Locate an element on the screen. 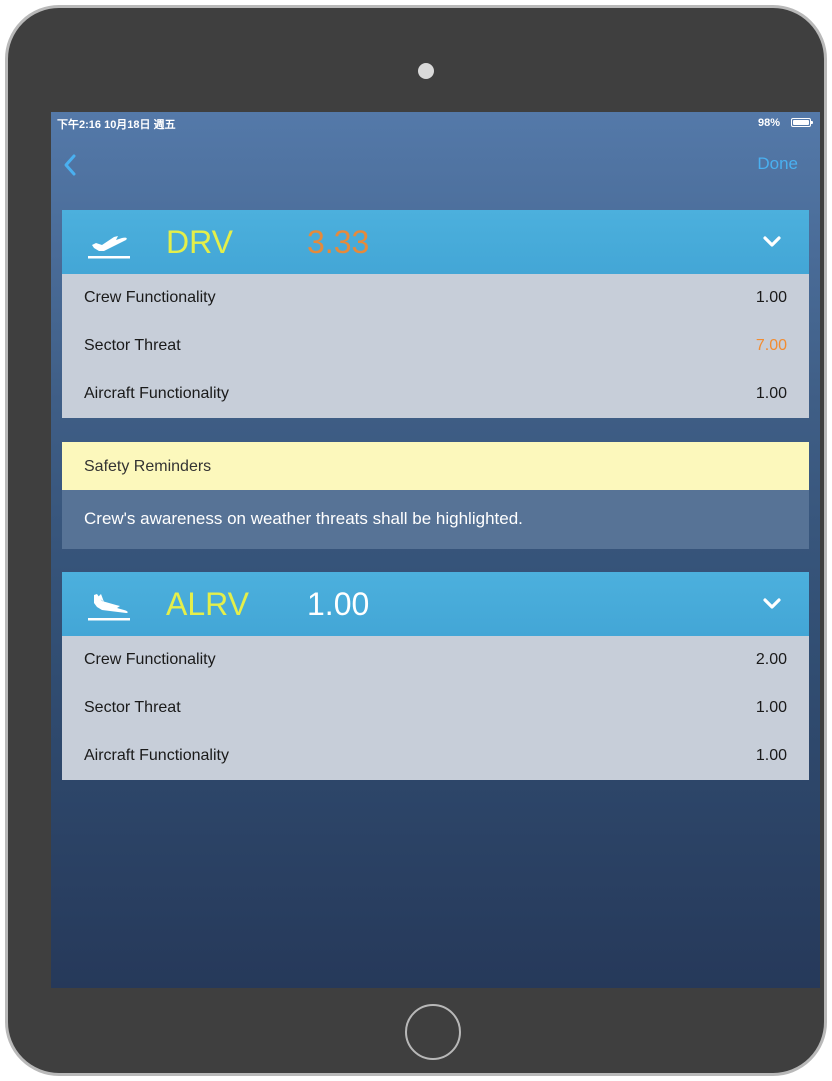 This screenshot has width=832, height=1081. status-time: 下午2:16 10月18日 週五 is located at coordinates (116, 125).